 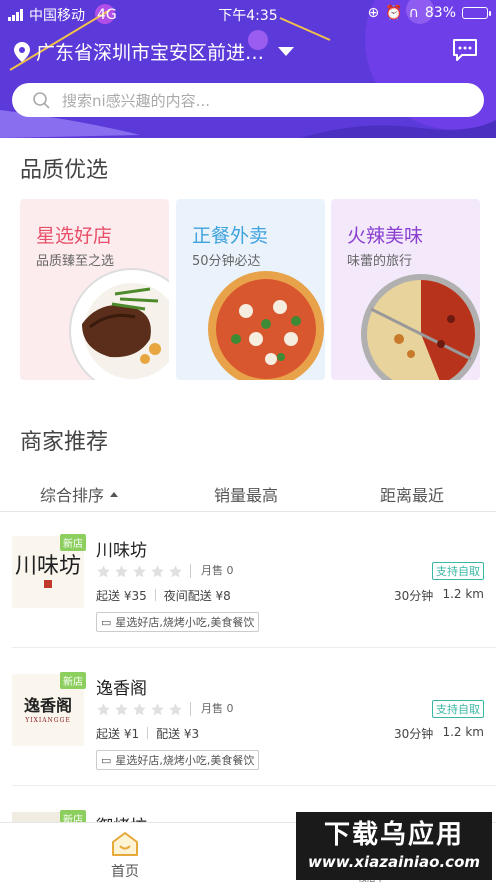 I want to click on merchants-section-title: 商家推荐, so click(x=64, y=442).